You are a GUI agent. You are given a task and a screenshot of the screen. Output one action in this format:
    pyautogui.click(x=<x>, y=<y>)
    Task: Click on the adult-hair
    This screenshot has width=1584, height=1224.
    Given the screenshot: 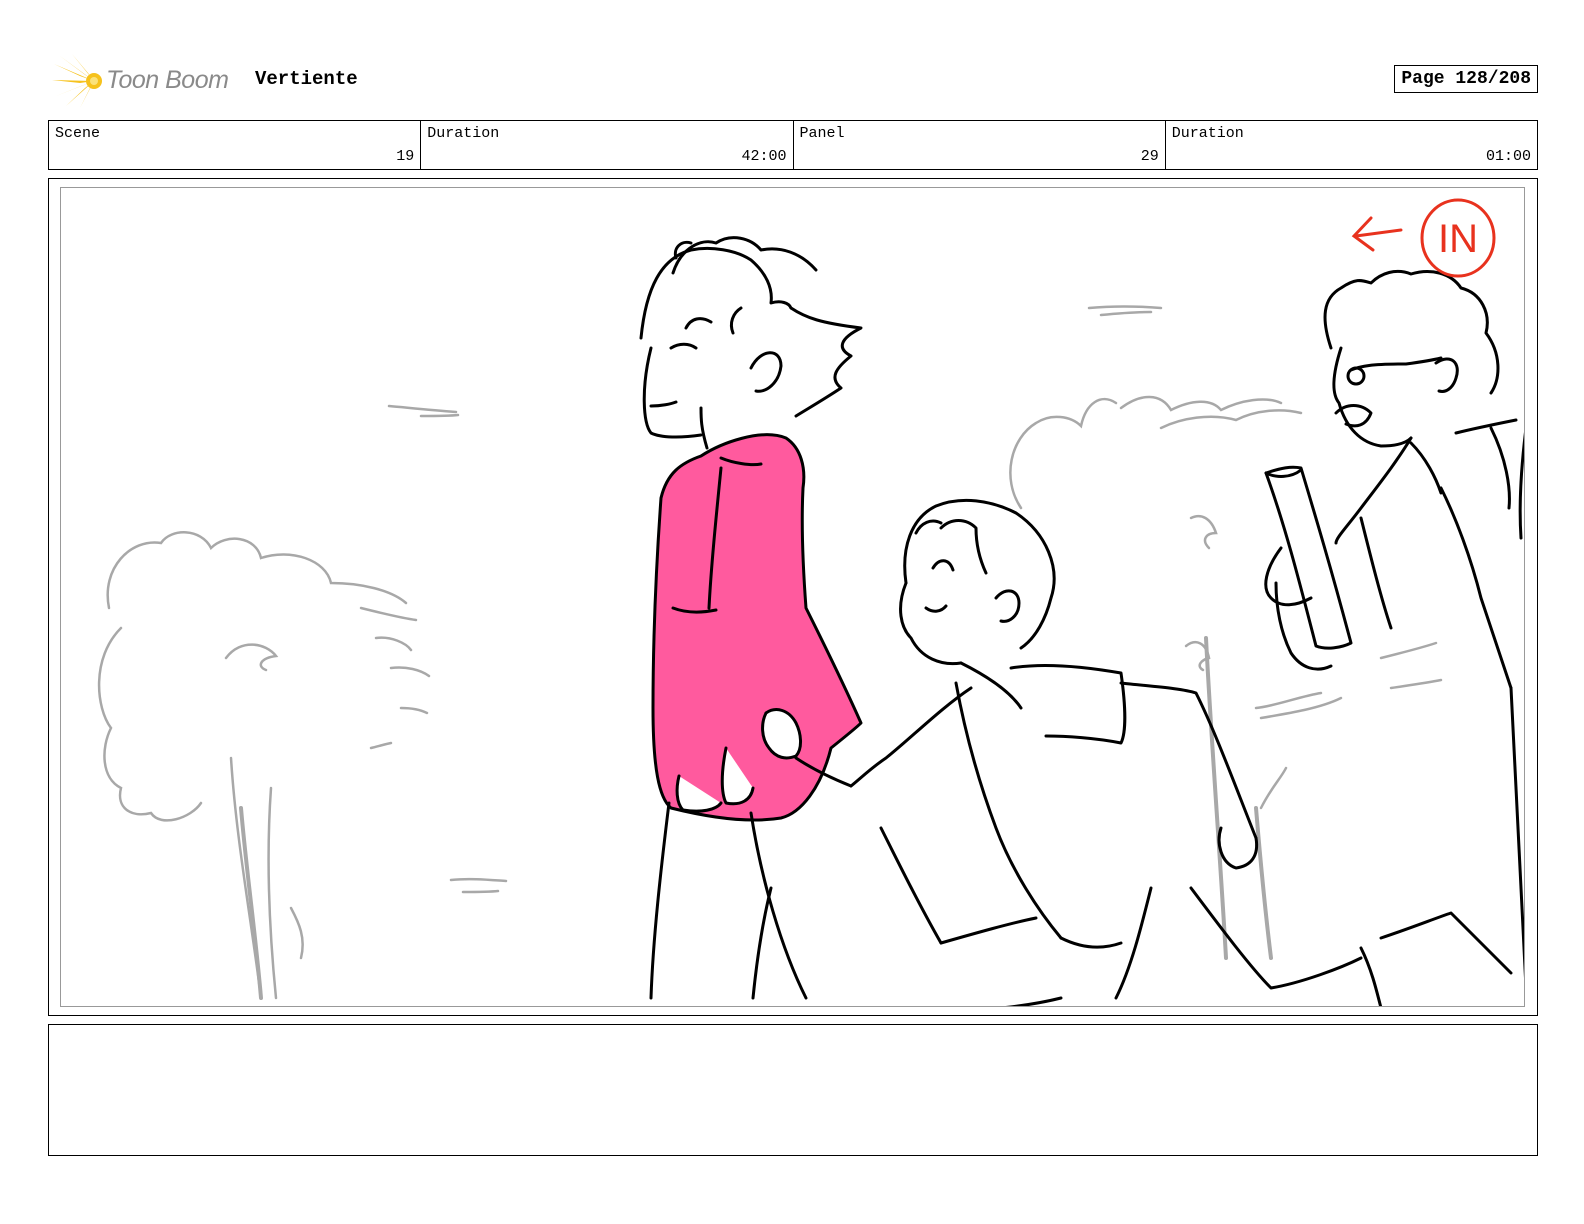 What is the action you would take?
    pyautogui.click(x=1411, y=332)
    